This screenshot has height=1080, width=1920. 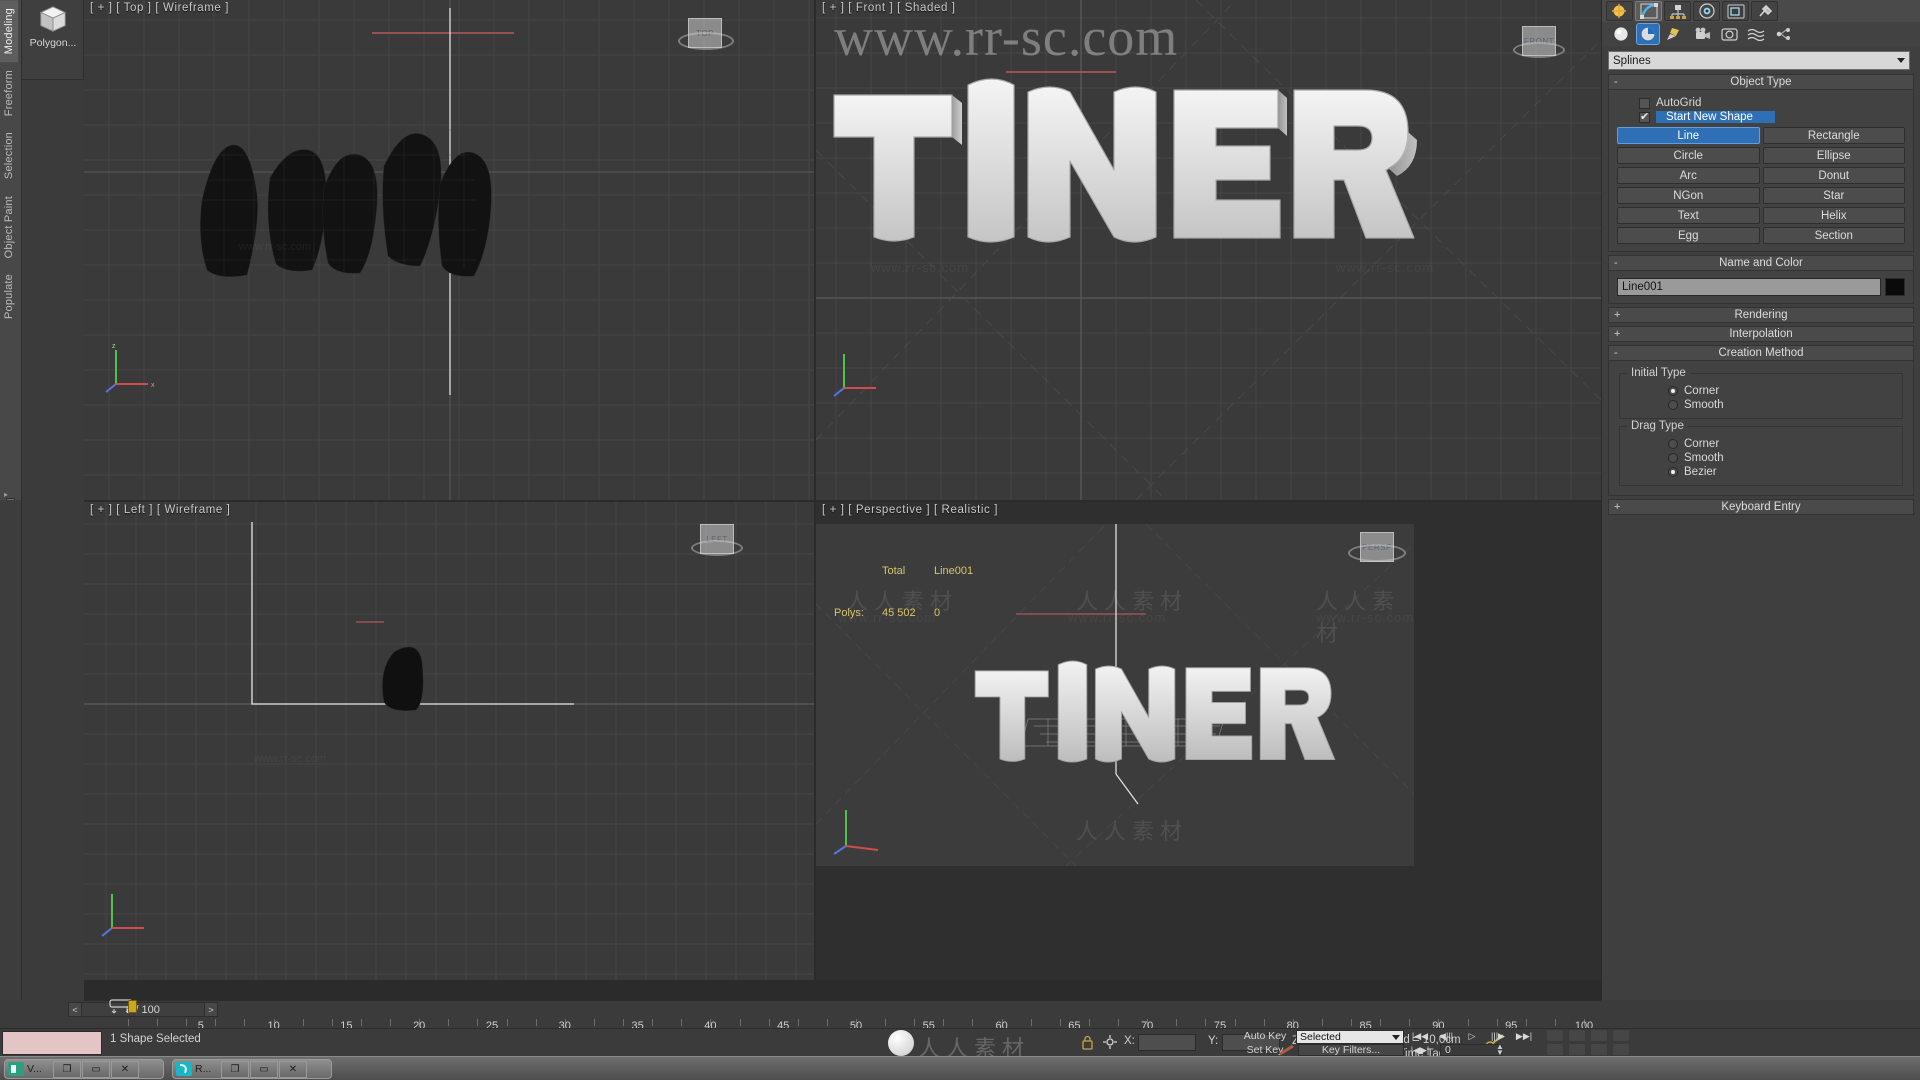 What do you see at coordinates (96, 1069) in the screenshot?
I see `vray-minimize-button: ▭` at bounding box center [96, 1069].